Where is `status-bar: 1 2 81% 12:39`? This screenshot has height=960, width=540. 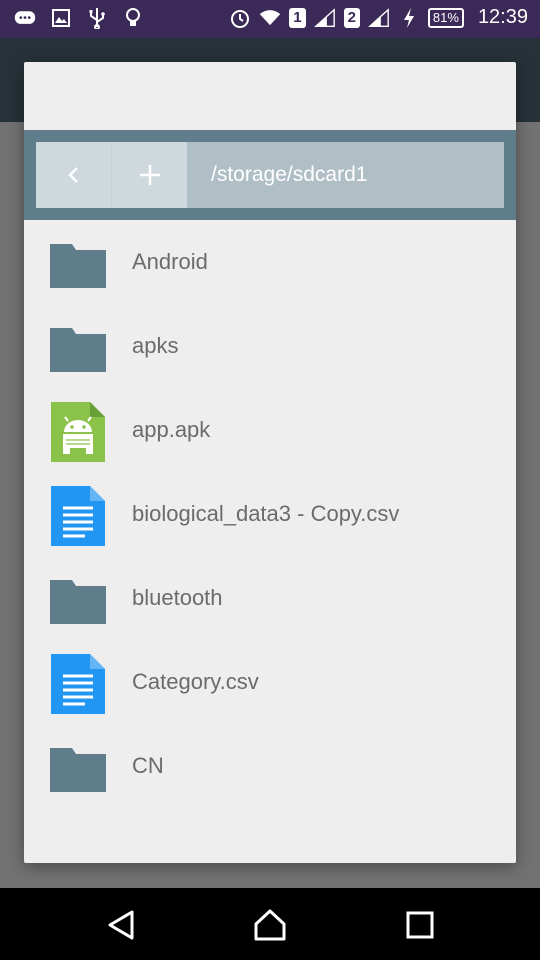 status-bar: 1 2 81% 12:39 is located at coordinates (270, 19).